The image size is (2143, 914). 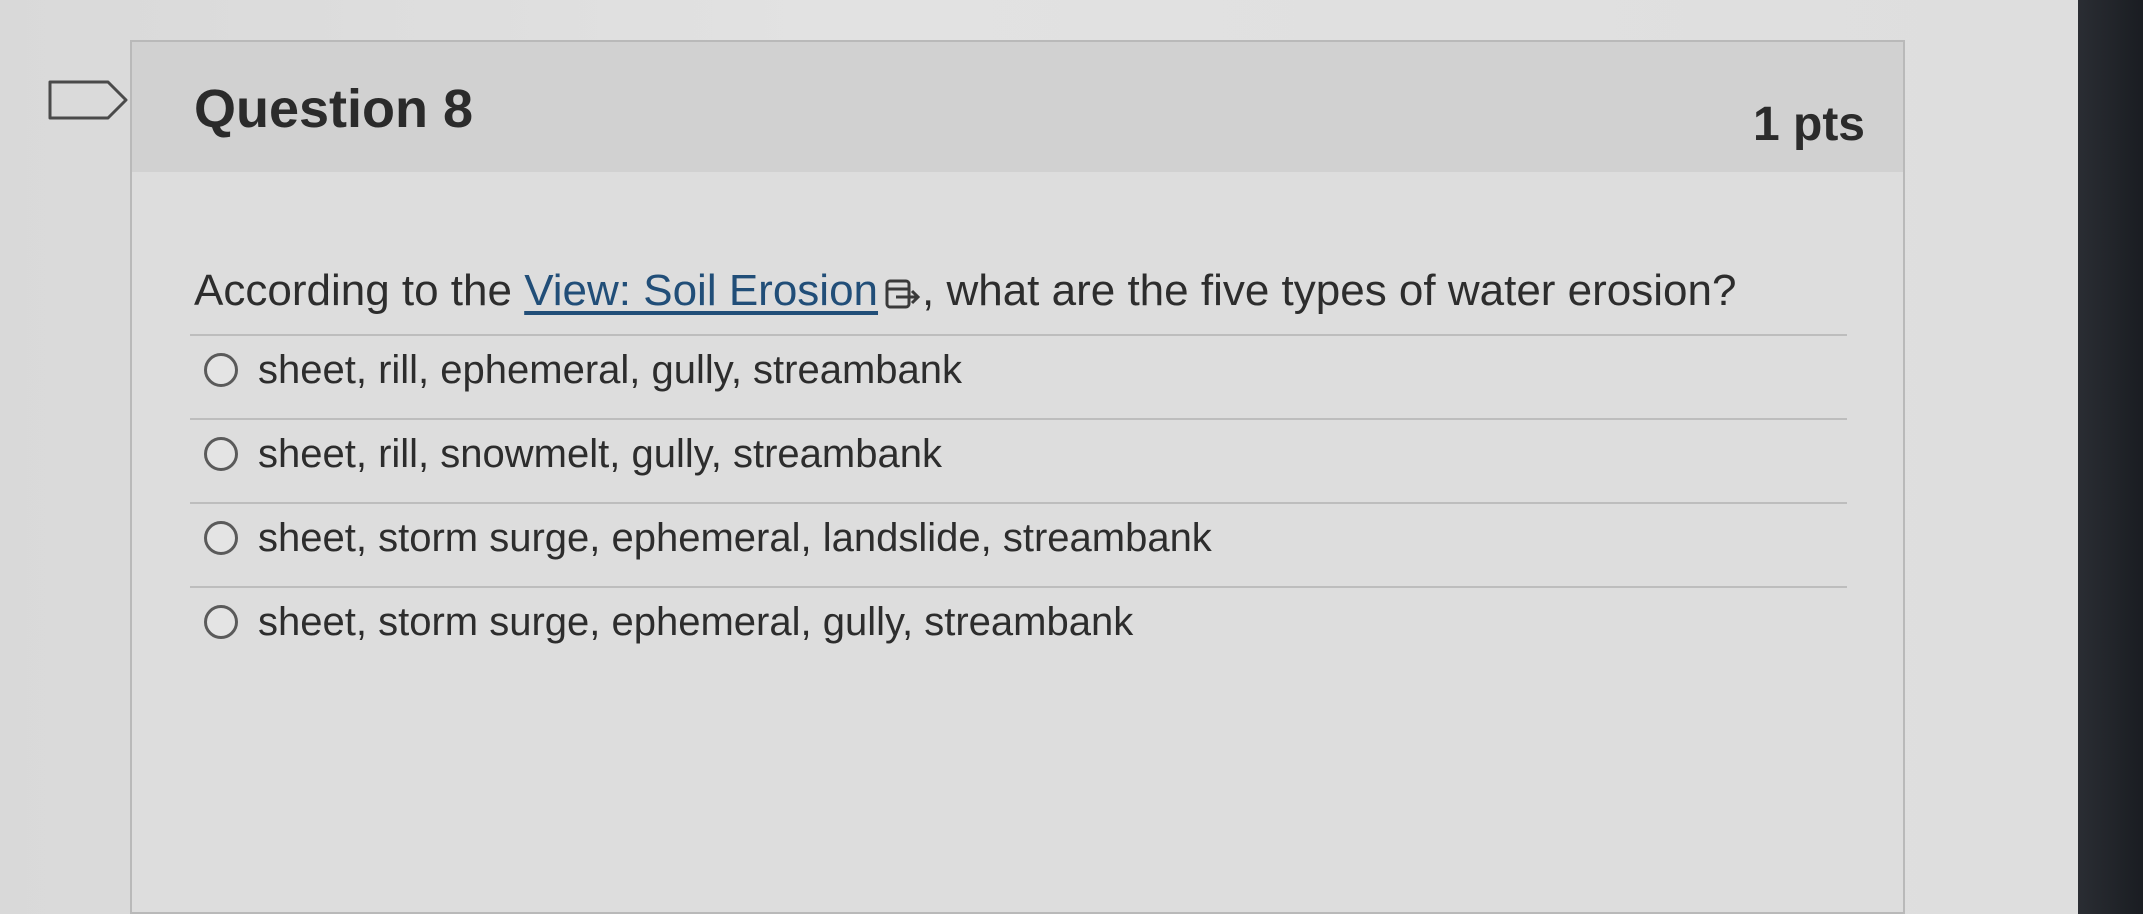 What do you see at coordinates (334, 109) in the screenshot?
I see `question-title: Question 8` at bounding box center [334, 109].